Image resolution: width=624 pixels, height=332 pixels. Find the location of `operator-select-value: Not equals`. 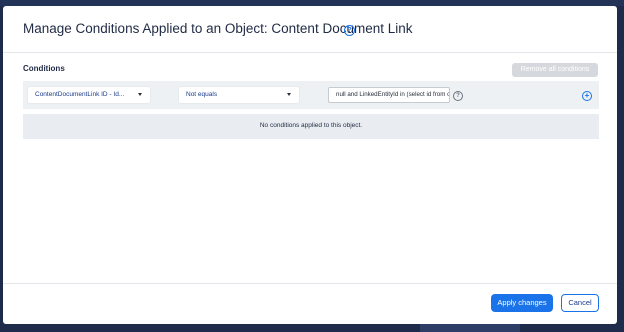

operator-select-value: Not equals is located at coordinates (202, 94).